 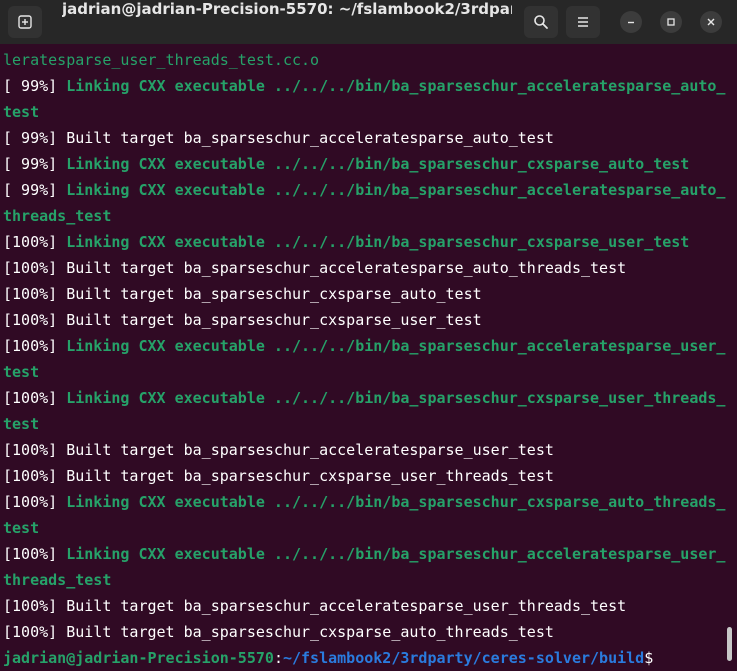 I want to click on new-tab-button, so click(x=25, y=22).